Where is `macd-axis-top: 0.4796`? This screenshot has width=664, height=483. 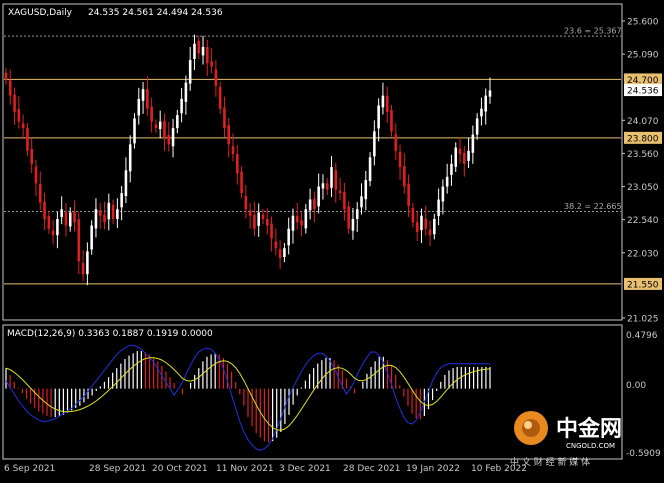
macd-axis-top: 0.4796 is located at coordinates (642, 336).